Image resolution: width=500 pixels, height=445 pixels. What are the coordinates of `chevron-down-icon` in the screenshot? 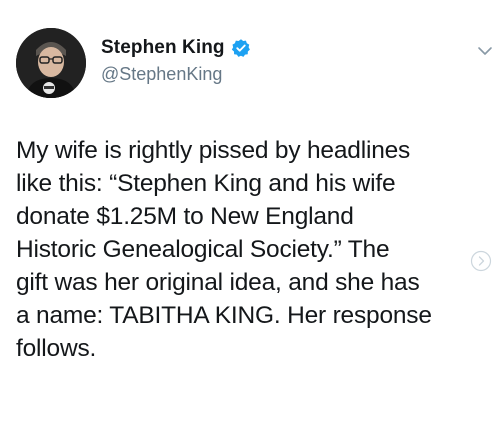 It's located at (485, 50).